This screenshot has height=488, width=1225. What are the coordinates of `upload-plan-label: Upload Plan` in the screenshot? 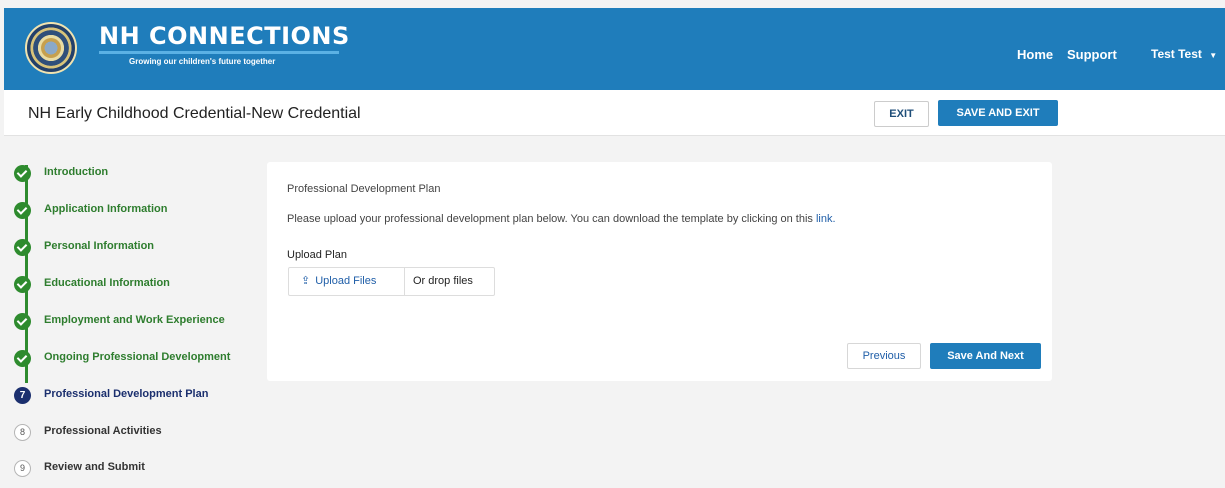 It's located at (317, 255).